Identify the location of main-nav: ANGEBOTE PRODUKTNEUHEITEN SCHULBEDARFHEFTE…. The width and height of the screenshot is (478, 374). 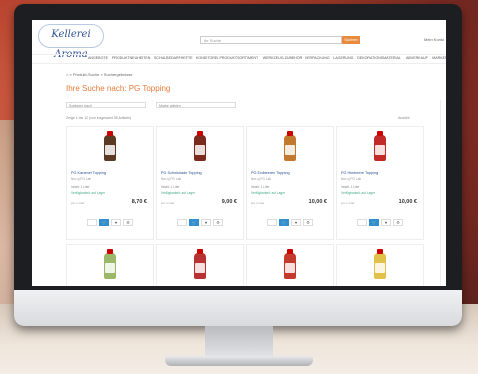
(239, 59).